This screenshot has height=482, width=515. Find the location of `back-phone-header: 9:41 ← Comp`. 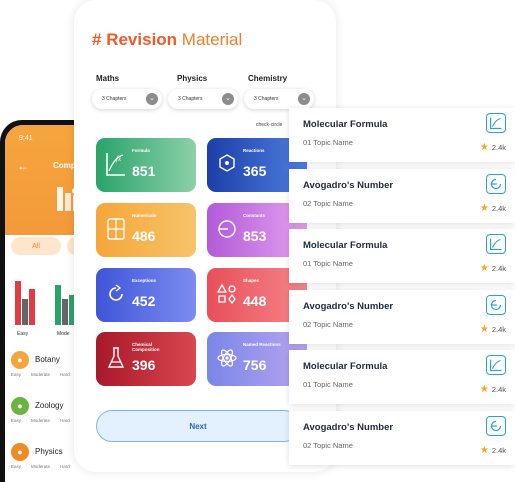

back-phone-header: 9:41 ← Comp is located at coordinates (44, 180).